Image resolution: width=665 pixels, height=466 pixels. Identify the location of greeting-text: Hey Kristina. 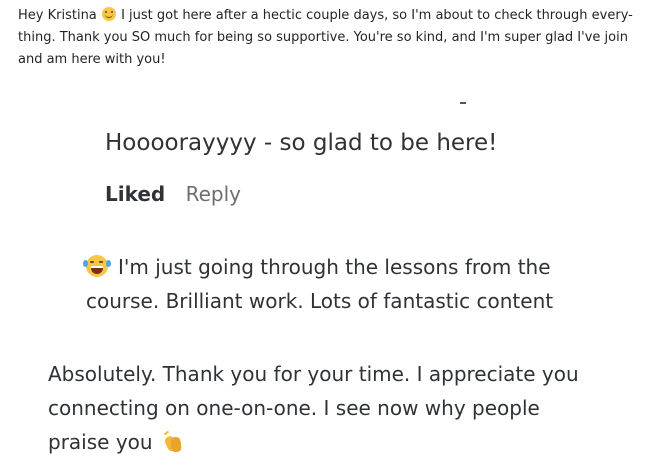
(57, 15).